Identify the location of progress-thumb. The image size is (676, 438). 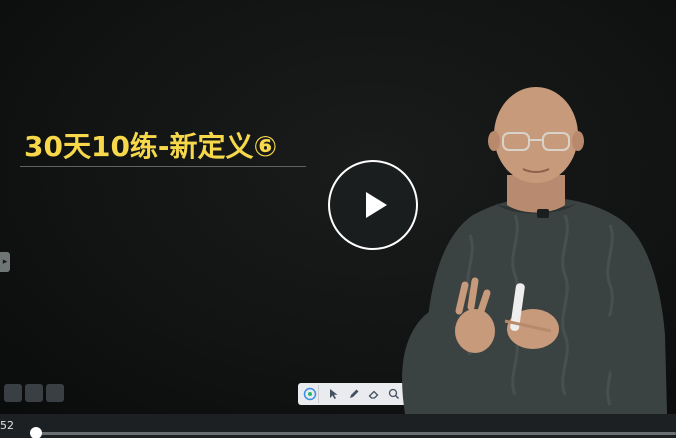
(36, 432).